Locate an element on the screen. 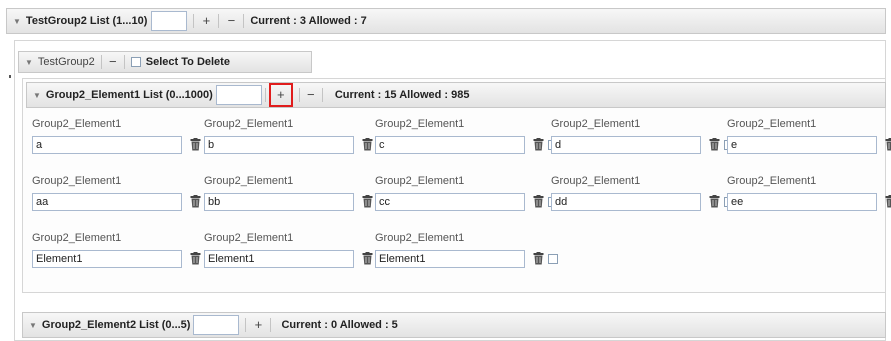 The width and height of the screenshot is (891, 341). select-checkbox is located at coordinates (553, 259).